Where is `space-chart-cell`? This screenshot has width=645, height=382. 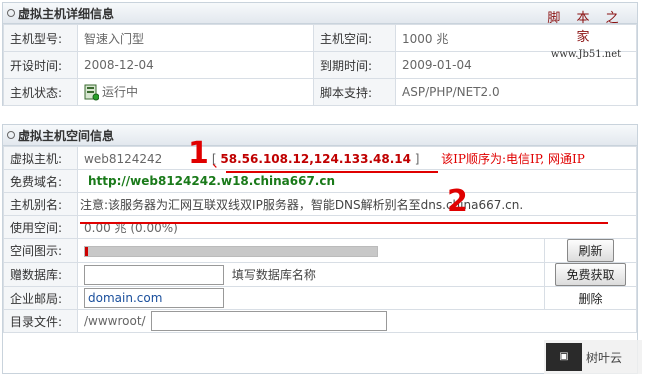
space-chart-cell is located at coordinates (311, 250).